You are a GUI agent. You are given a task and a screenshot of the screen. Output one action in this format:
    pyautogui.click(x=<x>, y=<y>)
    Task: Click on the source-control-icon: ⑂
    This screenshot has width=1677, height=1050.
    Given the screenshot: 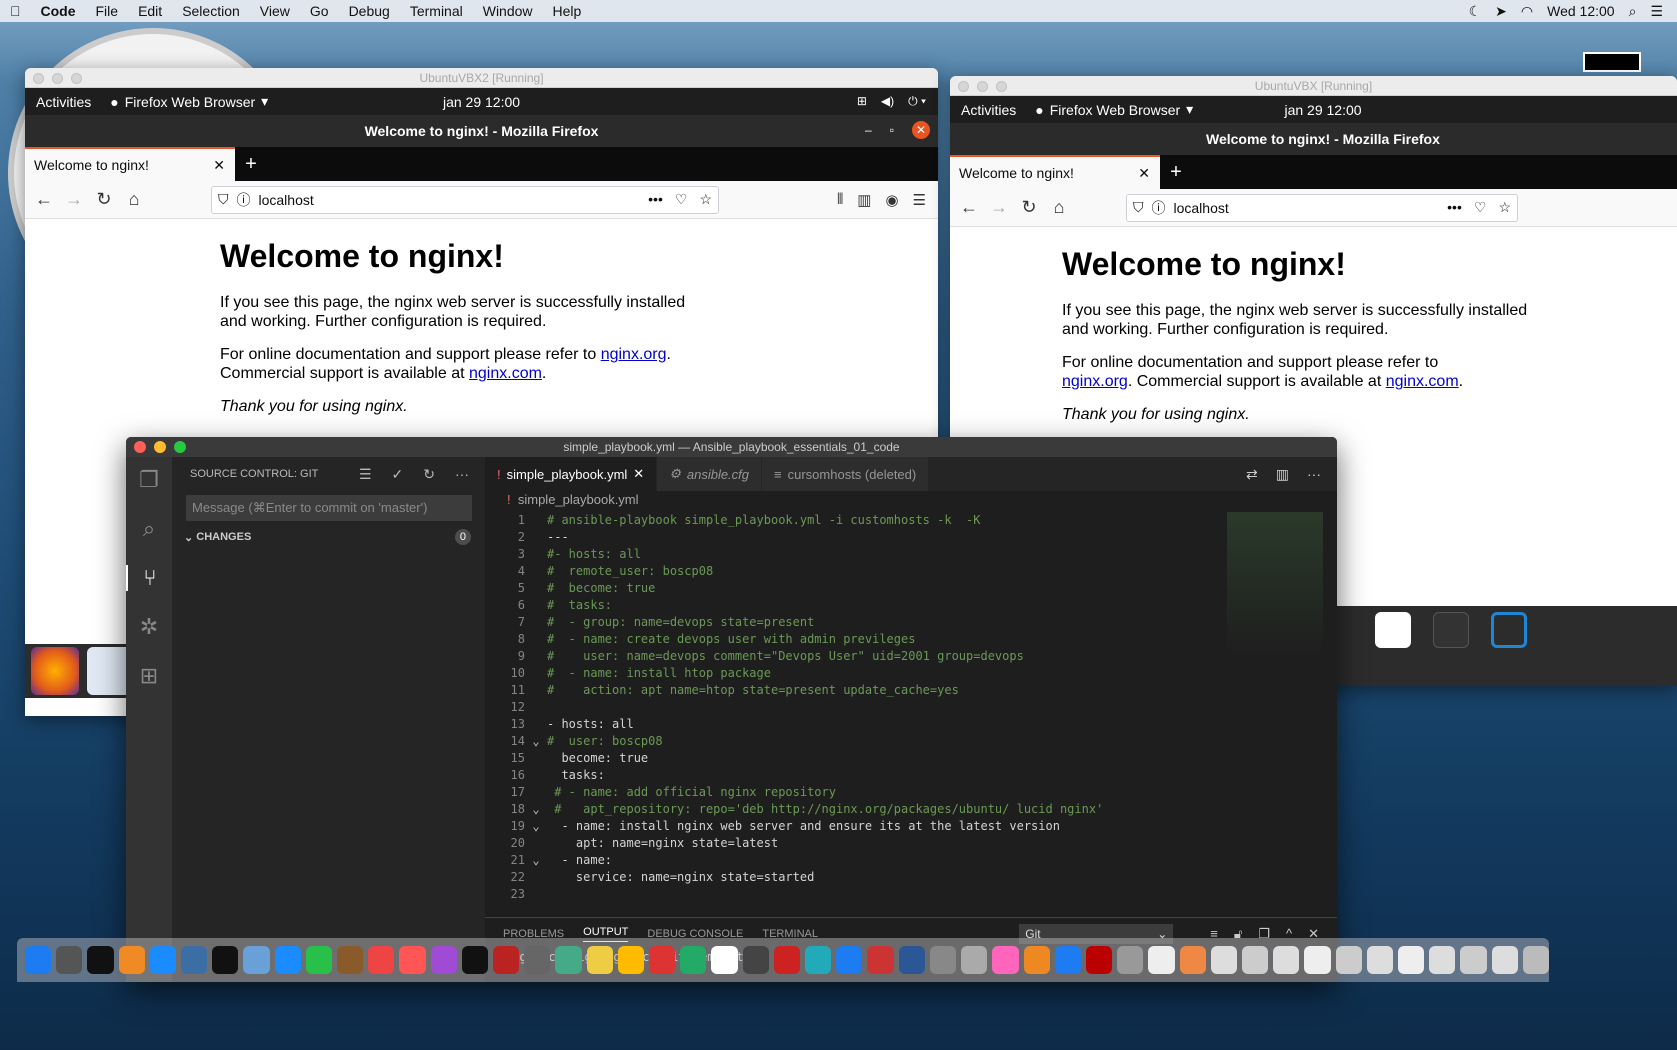 What is the action you would take?
    pyautogui.click(x=149, y=578)
    